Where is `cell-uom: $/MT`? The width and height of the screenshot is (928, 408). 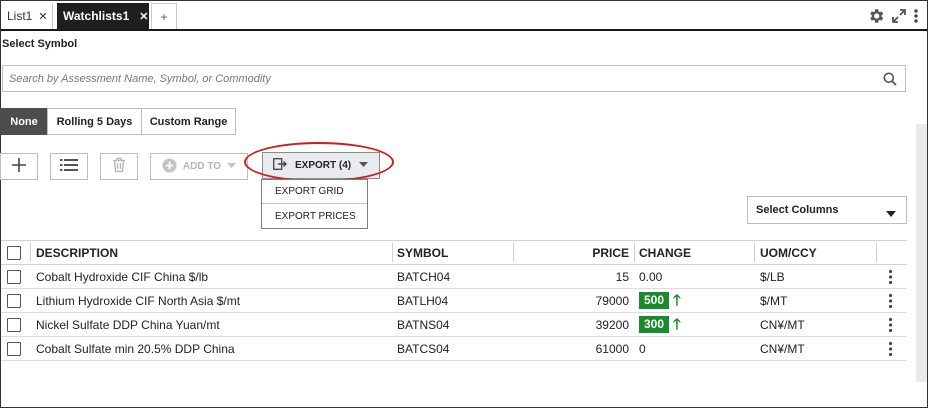
cell-uom: $/MT is located at coordinates (774, 300).